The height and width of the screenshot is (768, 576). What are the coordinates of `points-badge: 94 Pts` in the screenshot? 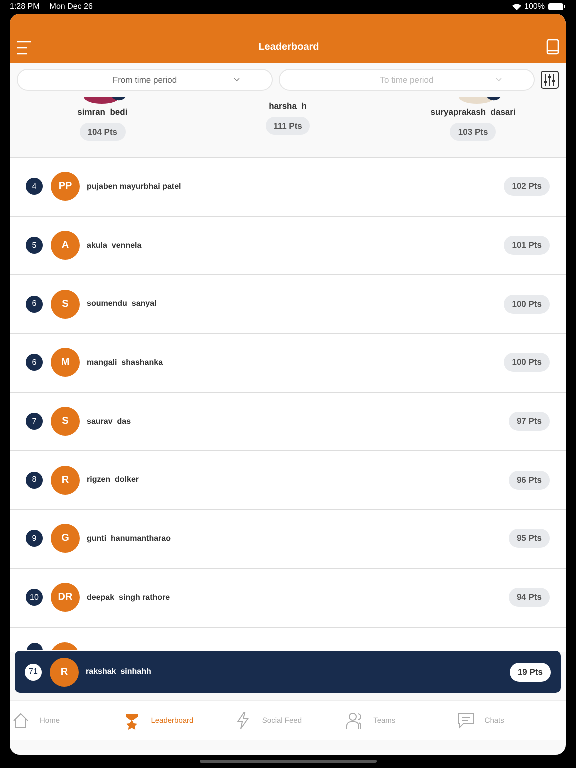 It's located at (529, 598).